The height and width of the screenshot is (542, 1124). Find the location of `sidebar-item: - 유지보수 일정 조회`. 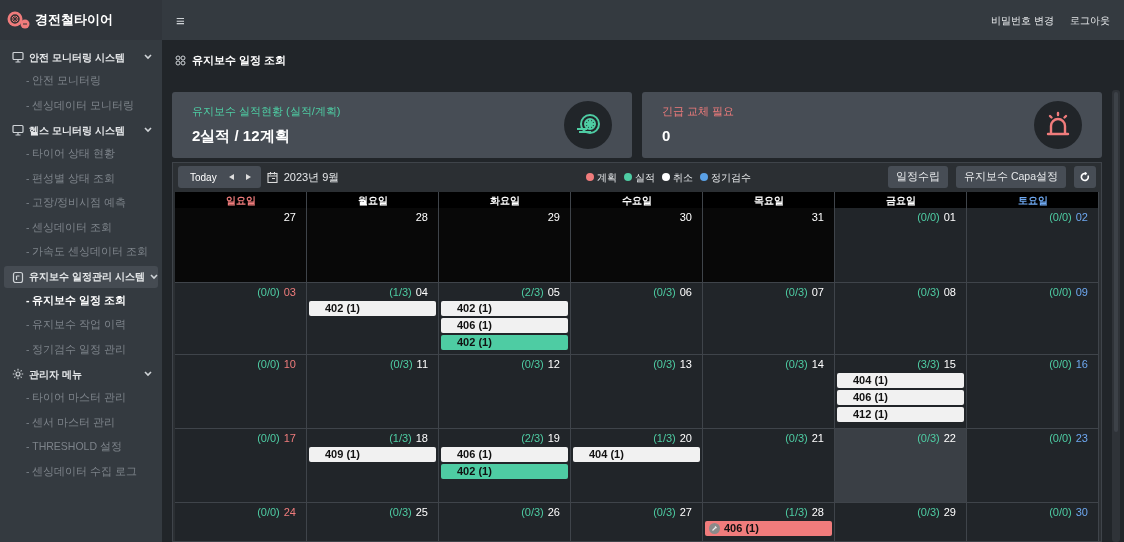

sidebar-item: - 유지보수 일정 조회 is located at coordinates (81, 300).